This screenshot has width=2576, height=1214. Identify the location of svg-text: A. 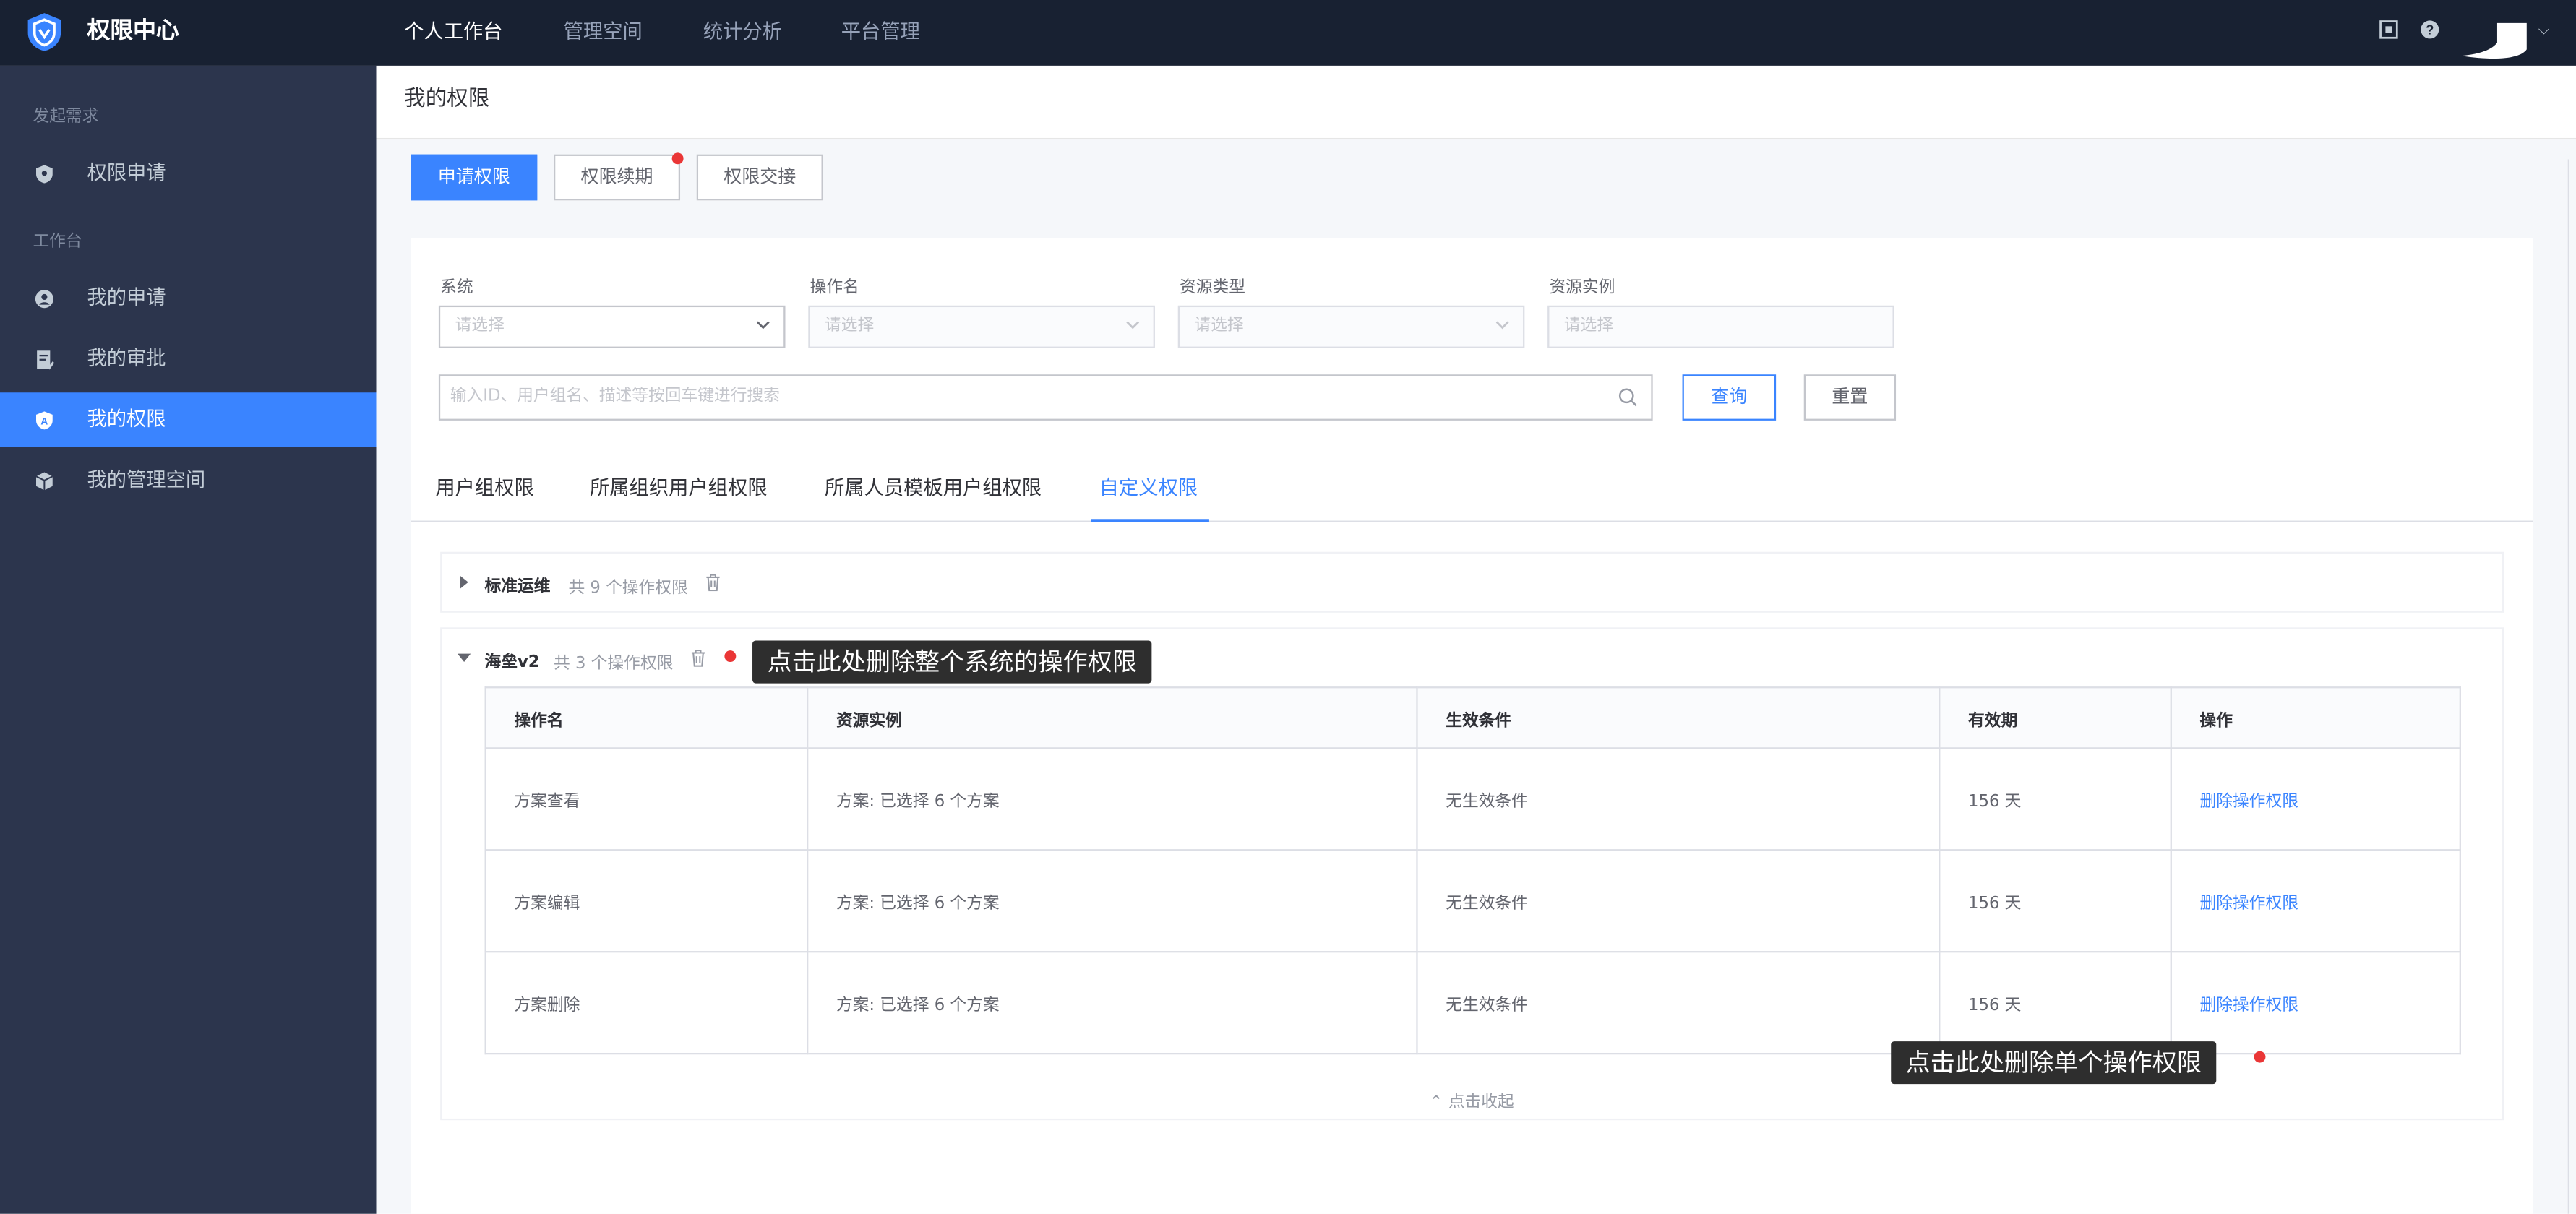
(44, 422).